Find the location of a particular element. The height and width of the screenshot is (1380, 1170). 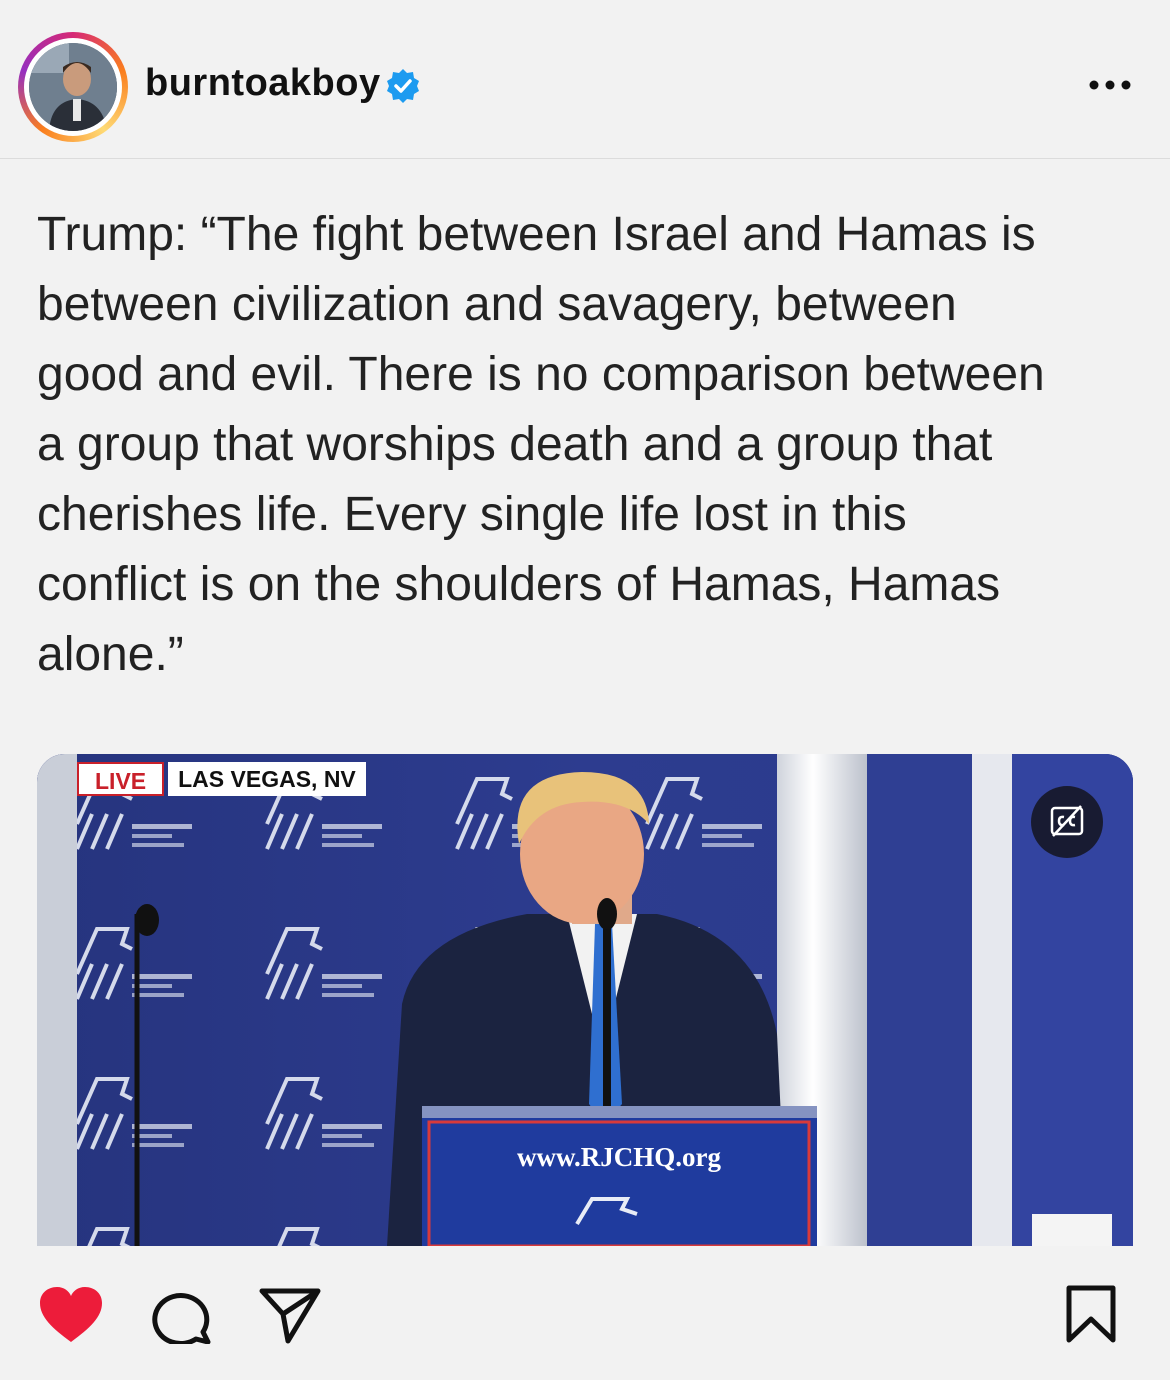

action-bar is located at coordinates (585, 1325).